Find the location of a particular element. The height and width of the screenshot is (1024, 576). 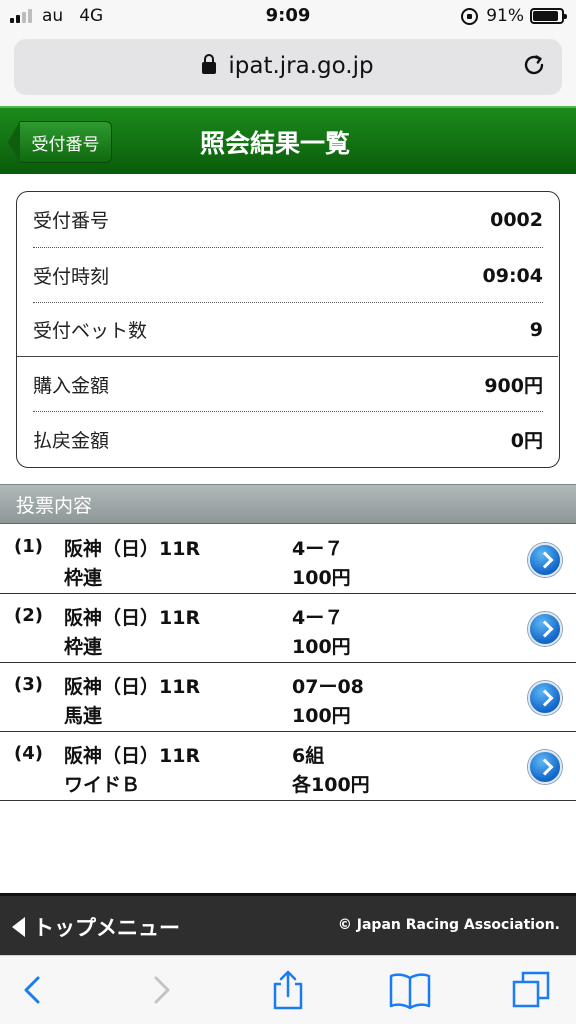

back-button-label: 受付番号 is located at coordinates (66, 142).